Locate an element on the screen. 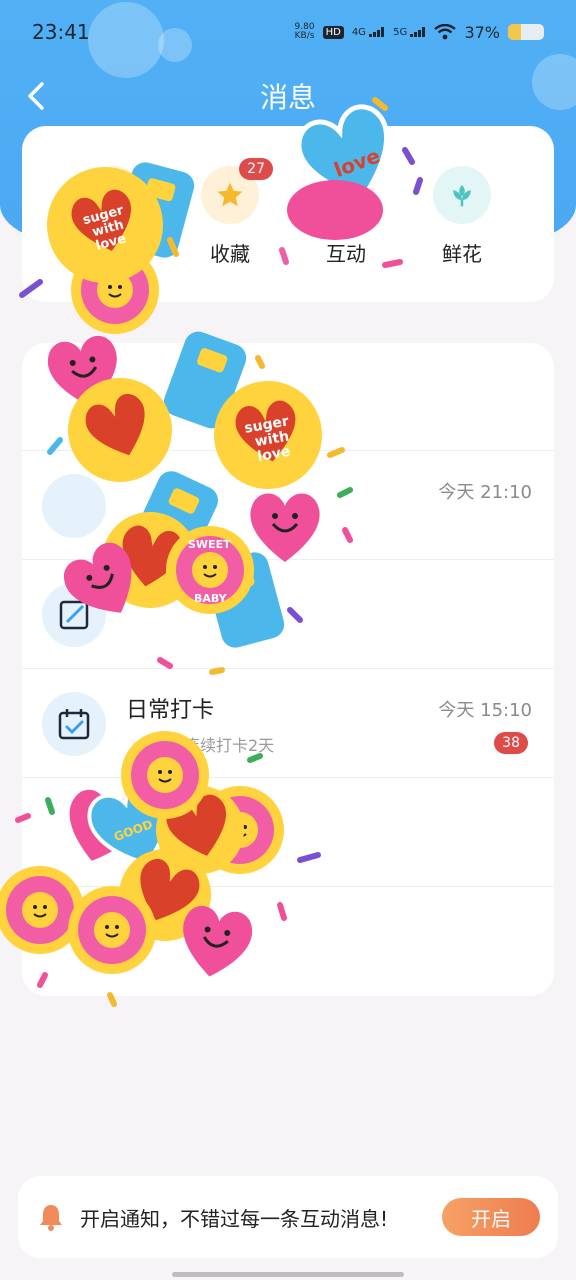 This screenshot has height=1280, width=576. status-bar: 23:41 9.80 KB/s HD 4G 5G 37% is located at coordinates (288, 32).